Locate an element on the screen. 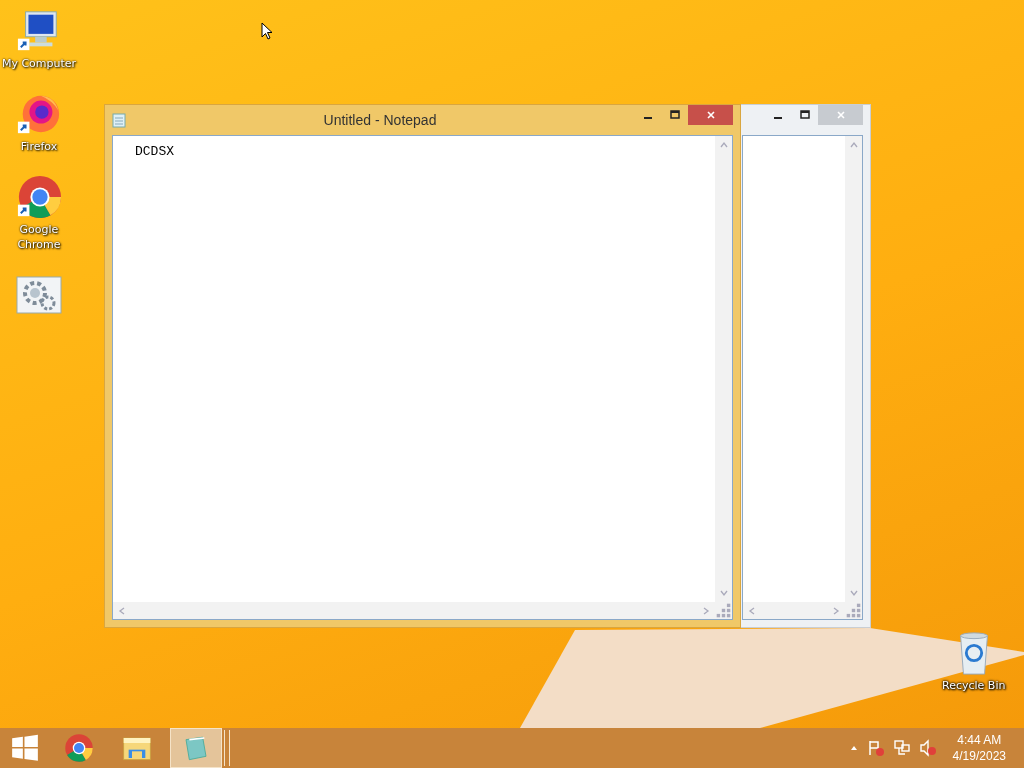 This screenshot has height=768, width=1024. notepad-icon is located at coordinates (119, 120).